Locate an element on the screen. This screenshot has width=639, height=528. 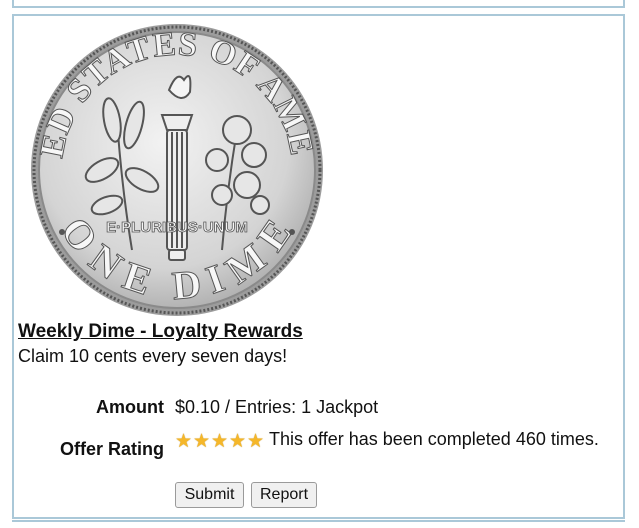
offer-completion-text: This offer has been completed 460 times. is located at coordinates (434, 439).